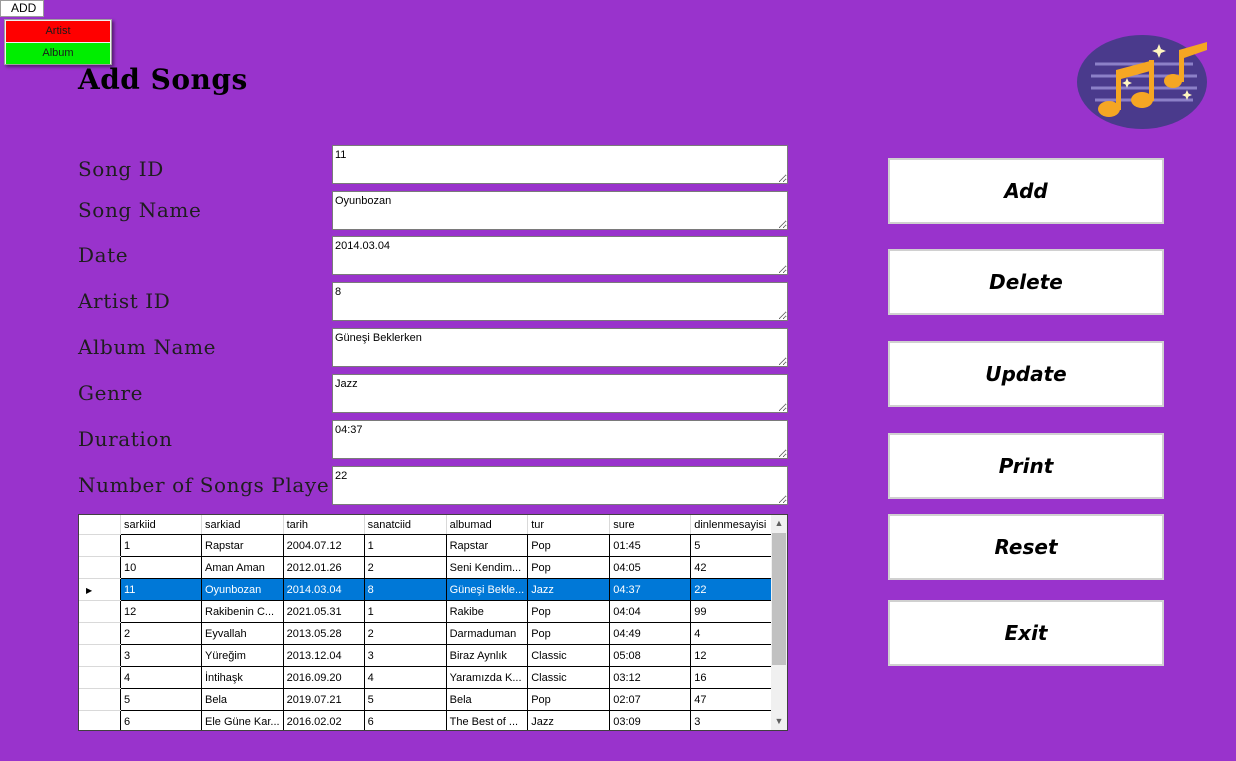 The width and height of the screenshot is (1236, 761). Describe the element at coordinates (732, 589) in the screenshot. I see `table-cell: 22` at that location.